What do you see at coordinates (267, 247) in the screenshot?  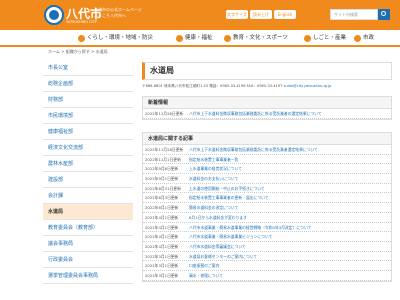 I see `list-item: 2022年4月1日更新 八代市水道料金等審議会について` at bounding box center [267, 247].